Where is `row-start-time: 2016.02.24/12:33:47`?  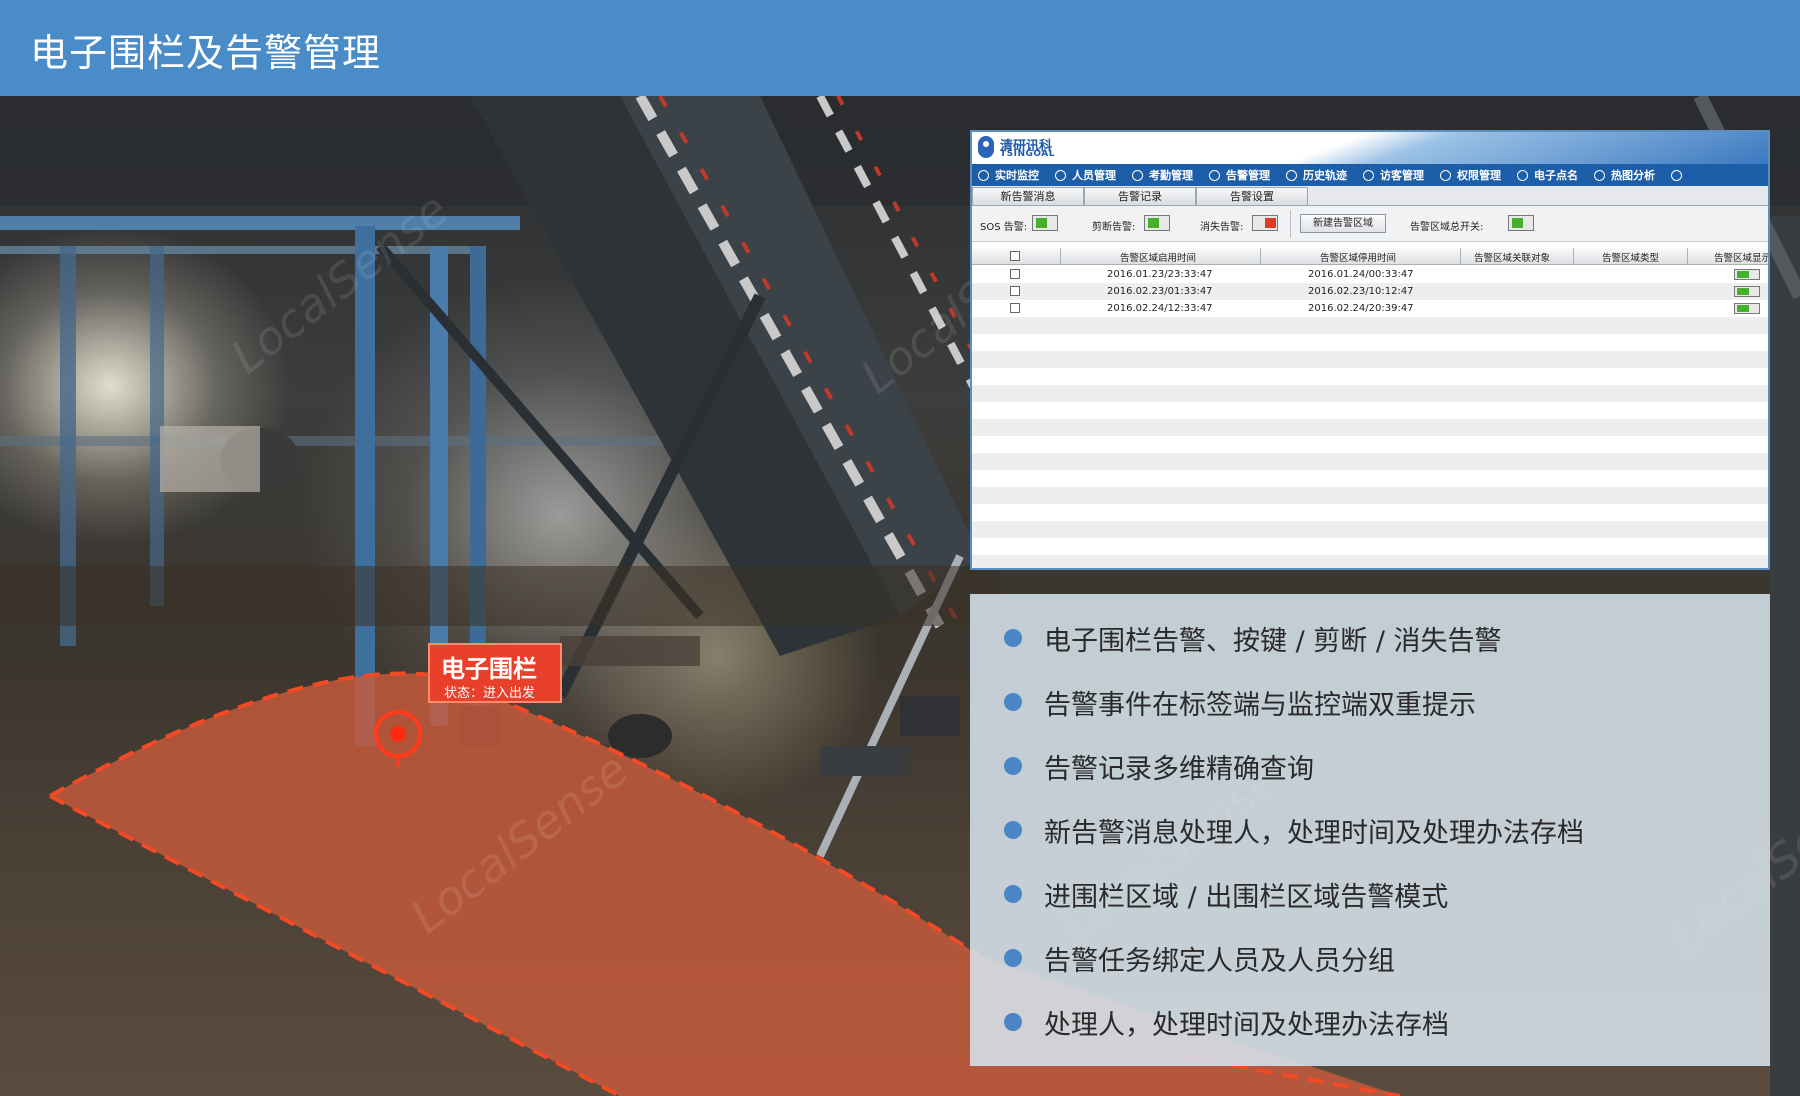
row-start-time: 2016.02.24/12:33:47 is located at coordinates (1160, 308).